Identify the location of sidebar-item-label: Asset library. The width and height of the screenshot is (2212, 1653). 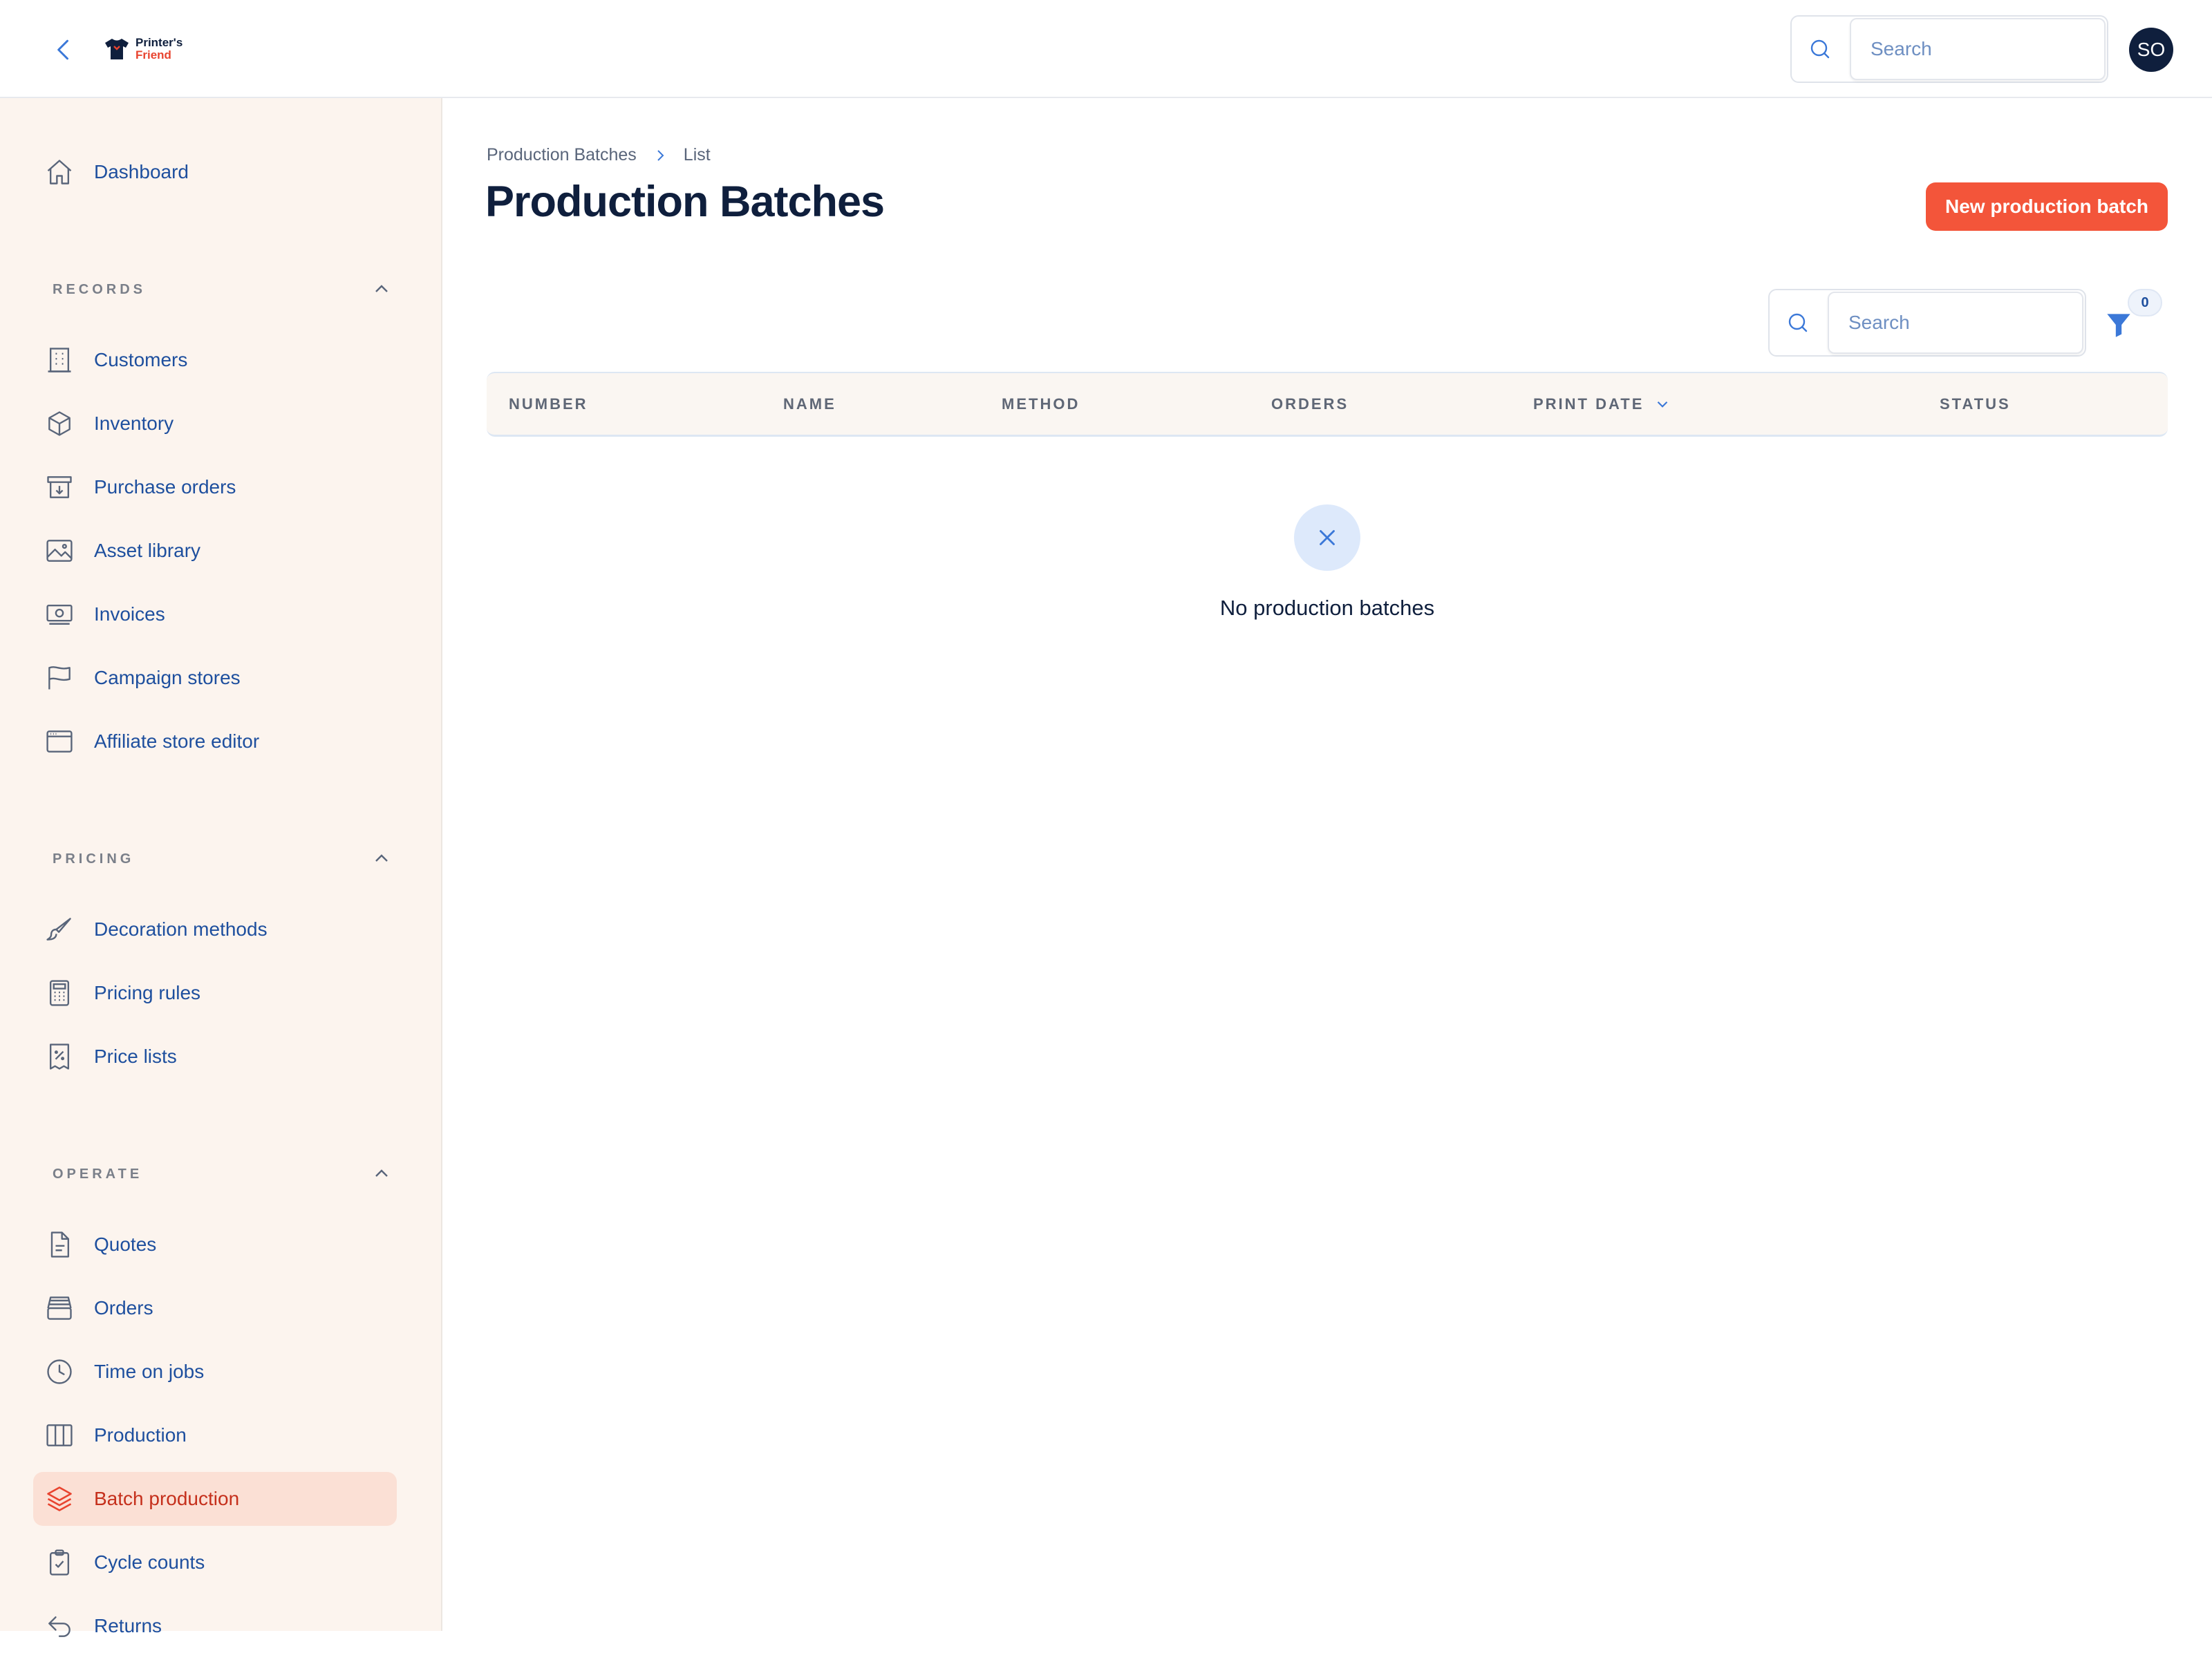
(147, 550).